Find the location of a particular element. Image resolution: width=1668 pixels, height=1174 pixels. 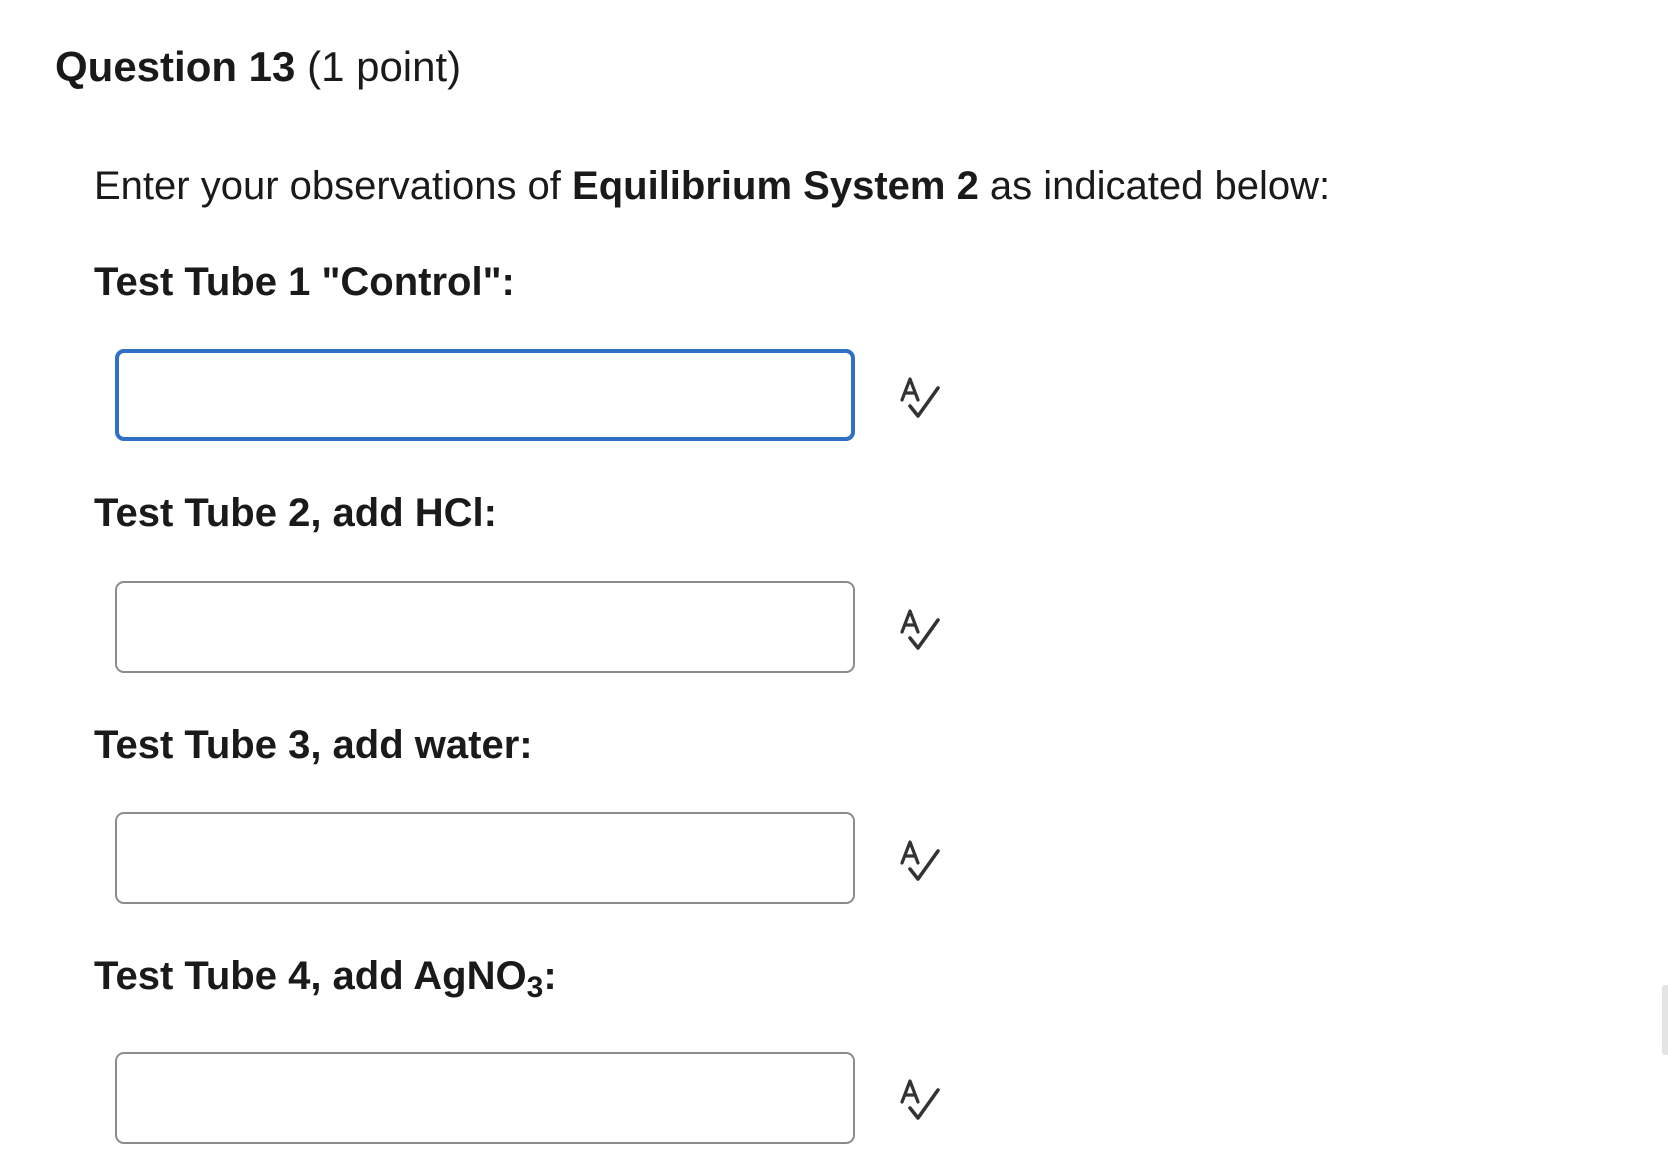

prompt-emphasis: Equilibrium System 2 is located at coordinates (775, 186).